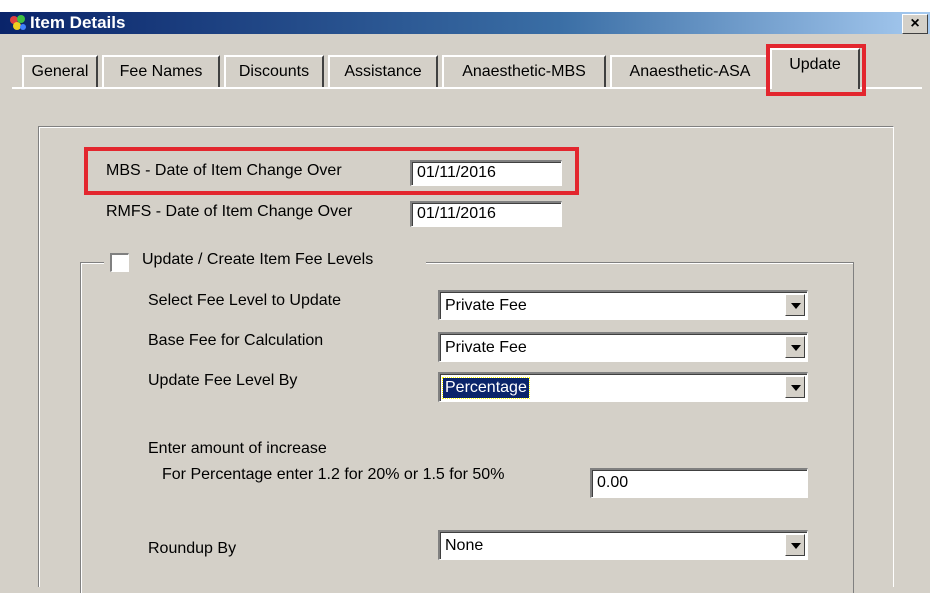  I want to click on title-bar, so click(465, 17).